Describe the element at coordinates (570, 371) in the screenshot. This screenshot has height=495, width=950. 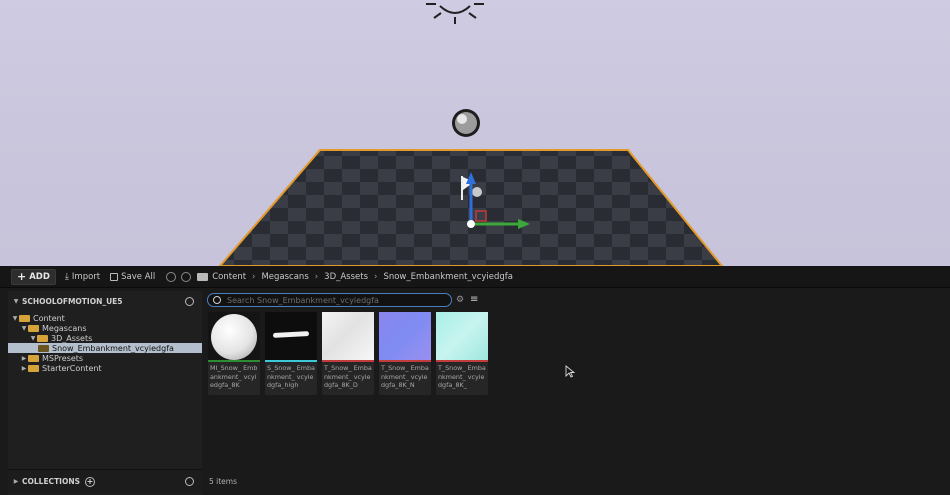
I see `mouse-cursor-icon` at that location.